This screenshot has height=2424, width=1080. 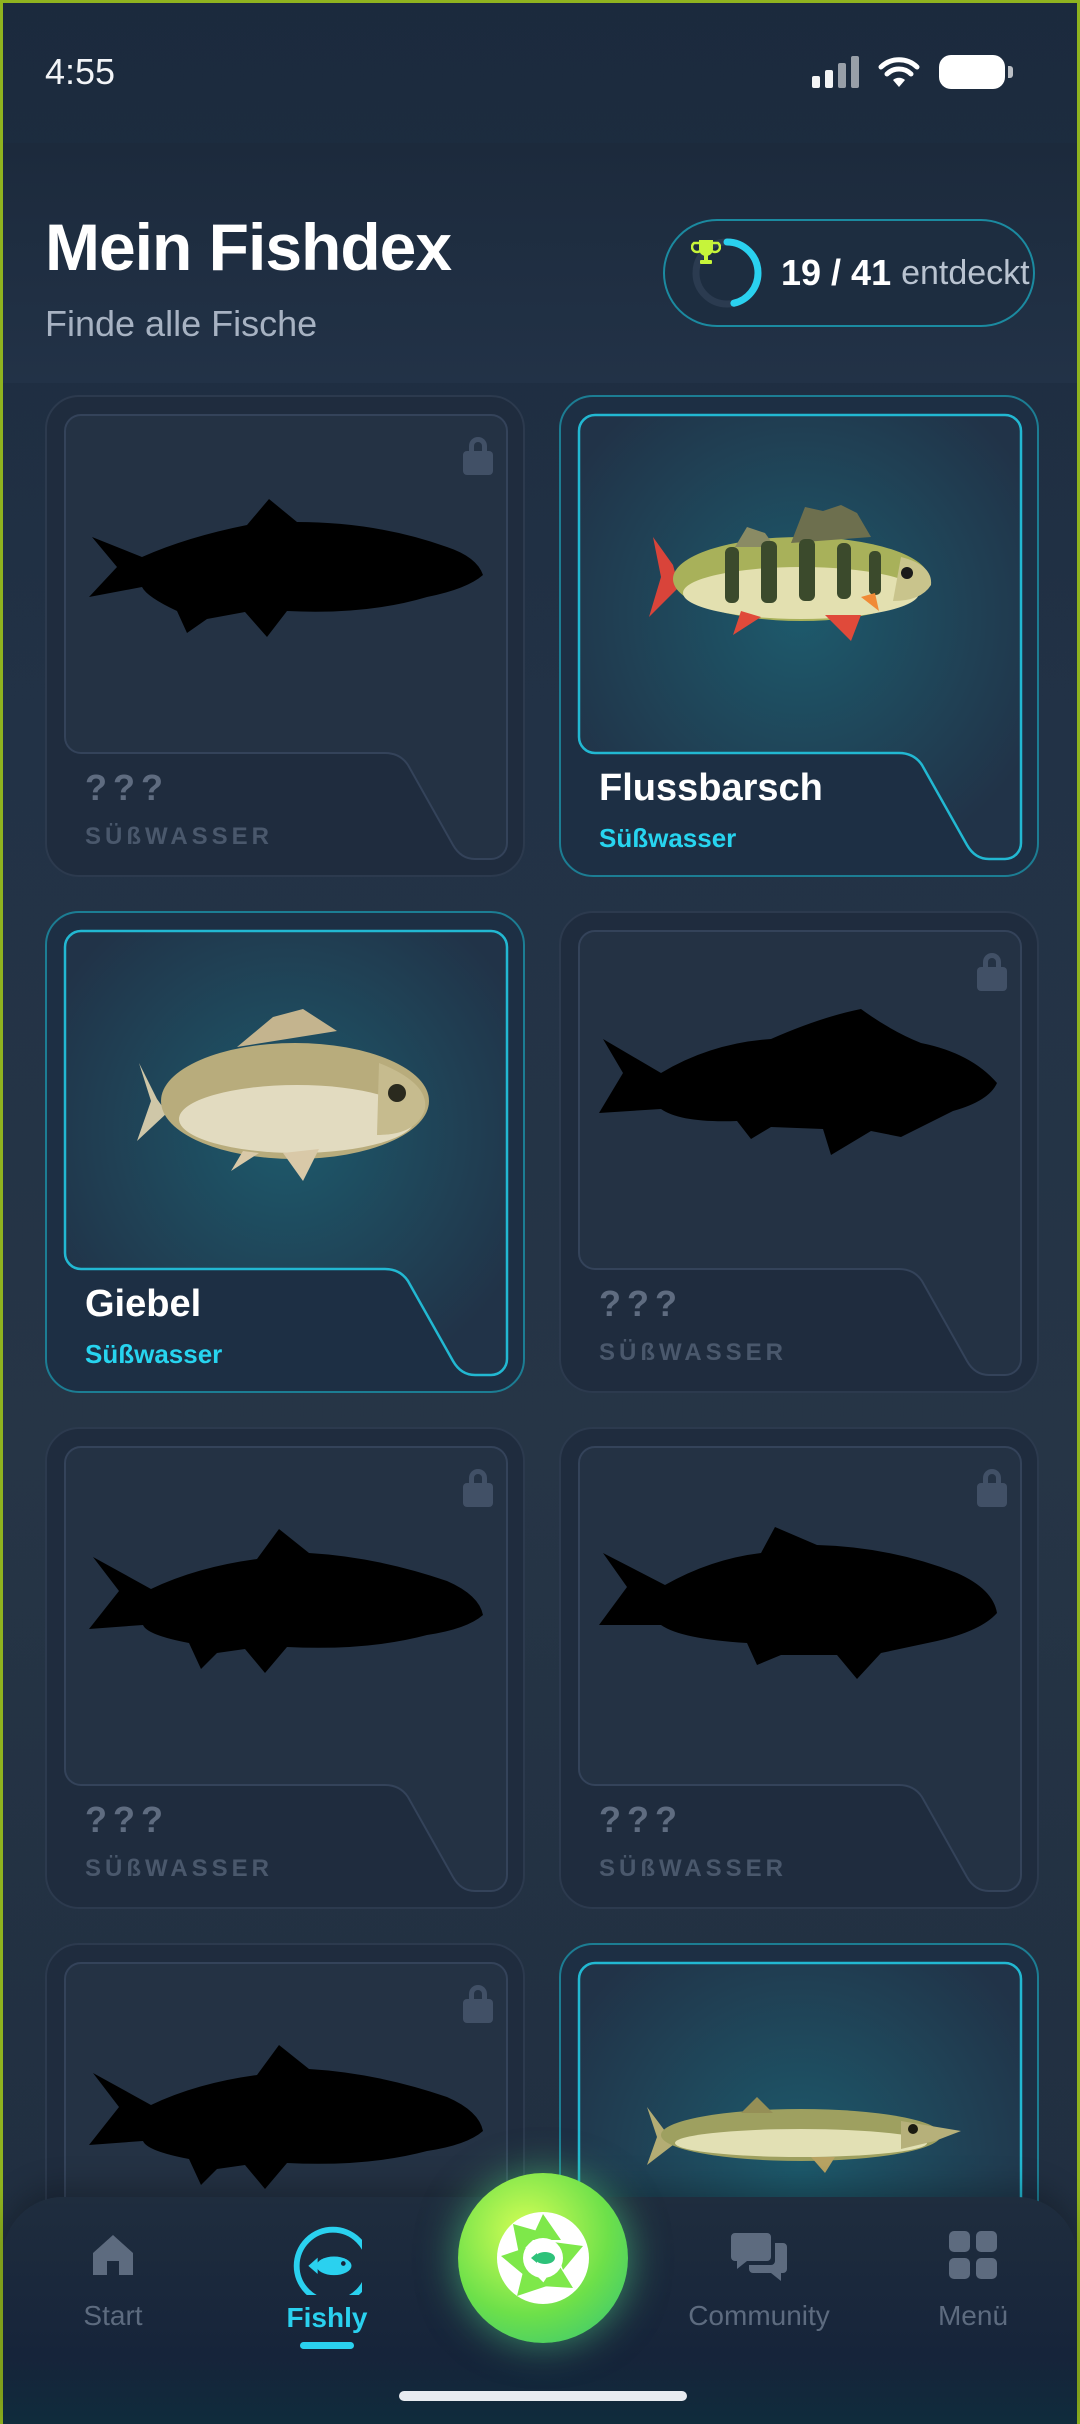 What do you see at coordinates (836, 272) in the screenshot?
I see `progress-count: 19 / 41` at bounding box center [836, 272].